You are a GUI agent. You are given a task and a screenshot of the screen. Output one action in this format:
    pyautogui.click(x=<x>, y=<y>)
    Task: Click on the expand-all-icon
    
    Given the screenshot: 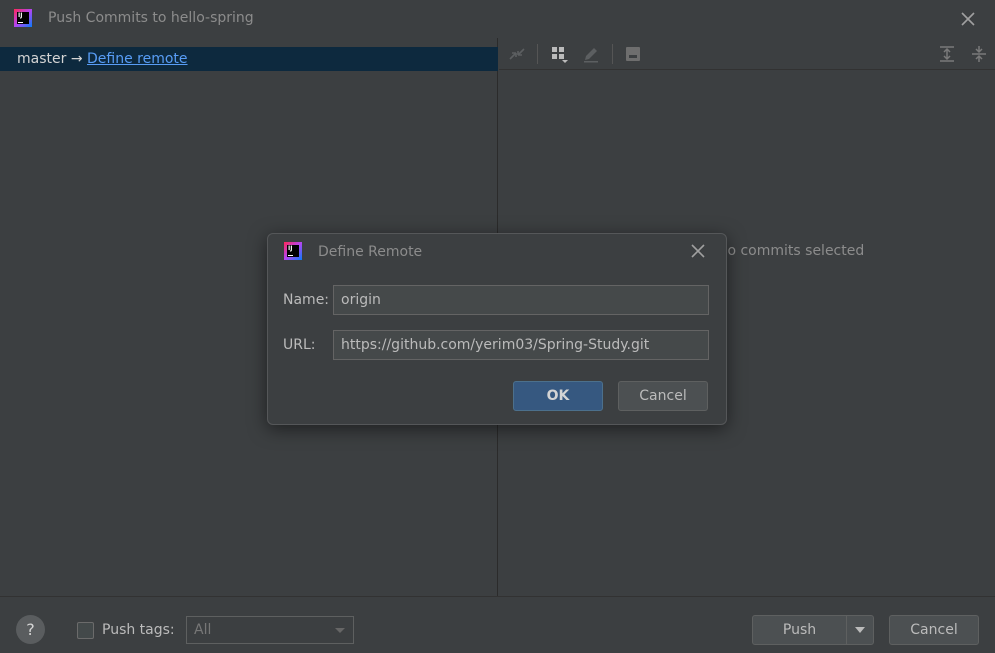 What is the action you would take?
    pyautogui.click(x=947, y=54)
    